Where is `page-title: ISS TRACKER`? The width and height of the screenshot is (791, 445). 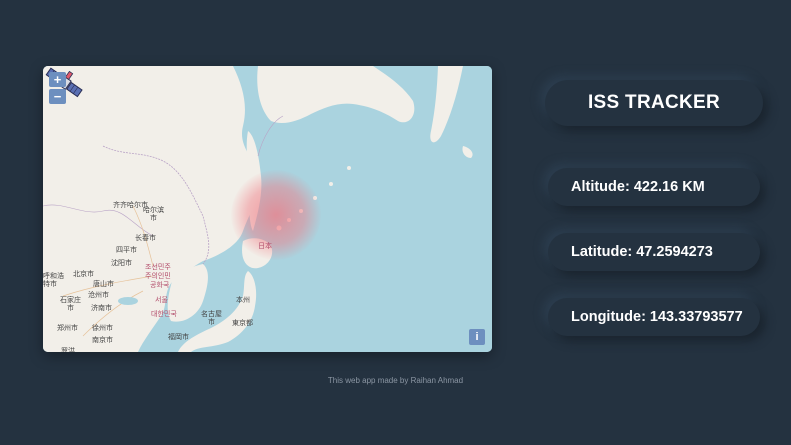
page-title: ISS TRACKER is located at coordinates (654, 103).